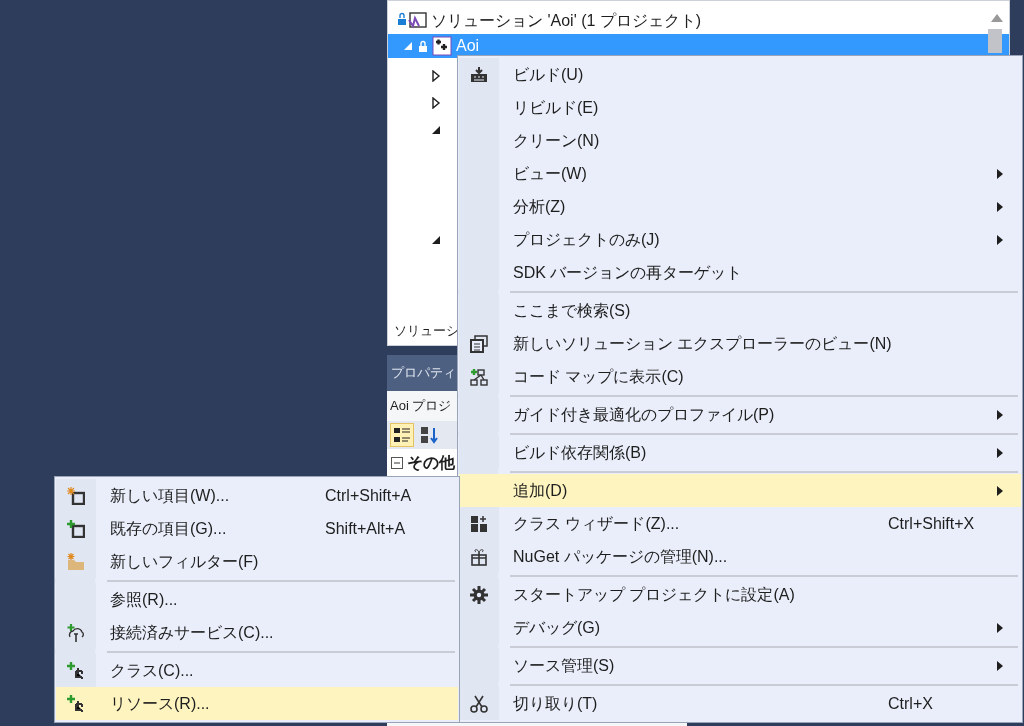 Image resolution: width=1024 pixels, height=726 pixels. What do you see at coordinates (598, 376) in the screenshot?
I see `menu-item-label: コード マップに表示(C)` at bounding box center [598, 376].